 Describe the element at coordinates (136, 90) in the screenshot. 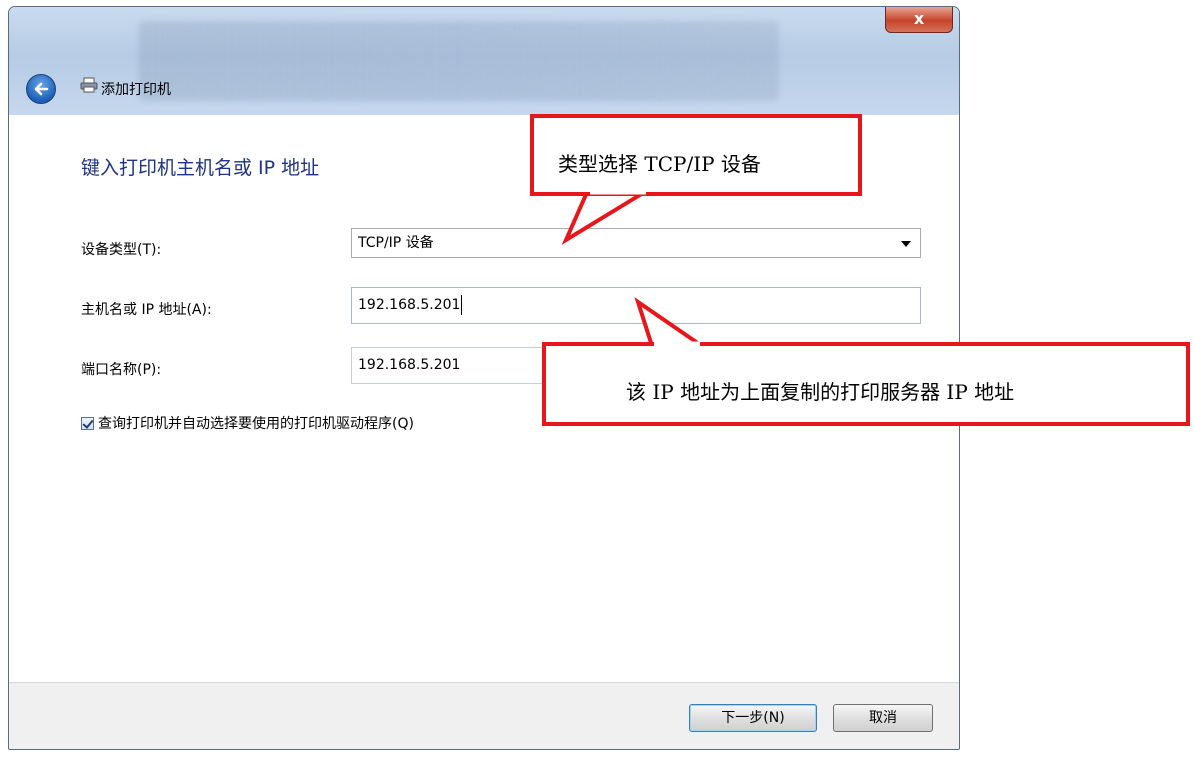

I see `window-title: 添加打印机` at that location.